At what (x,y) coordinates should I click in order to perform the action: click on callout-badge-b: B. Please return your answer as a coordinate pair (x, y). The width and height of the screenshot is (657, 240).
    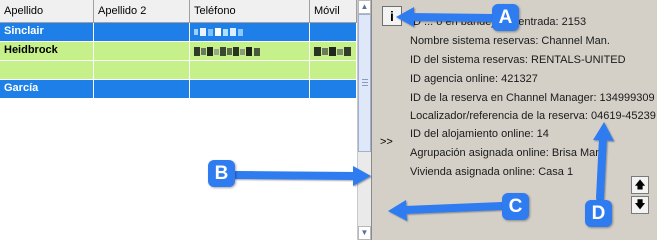
    Looking at the image, I should click on (221, 173).